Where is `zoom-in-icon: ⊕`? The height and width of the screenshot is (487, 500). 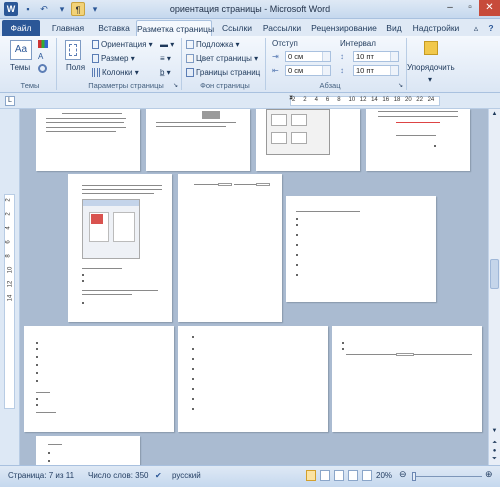
zoom-in-icon: ⊕ is located at coordinates (489, 474).